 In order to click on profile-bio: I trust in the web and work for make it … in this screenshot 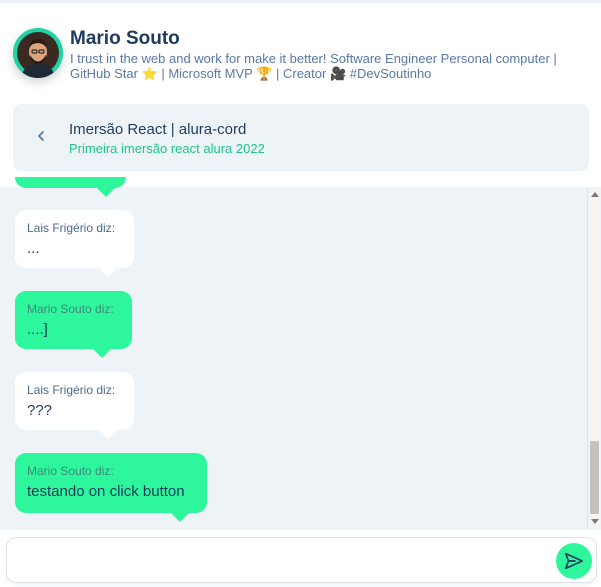, I will do `click(313, 66)`.